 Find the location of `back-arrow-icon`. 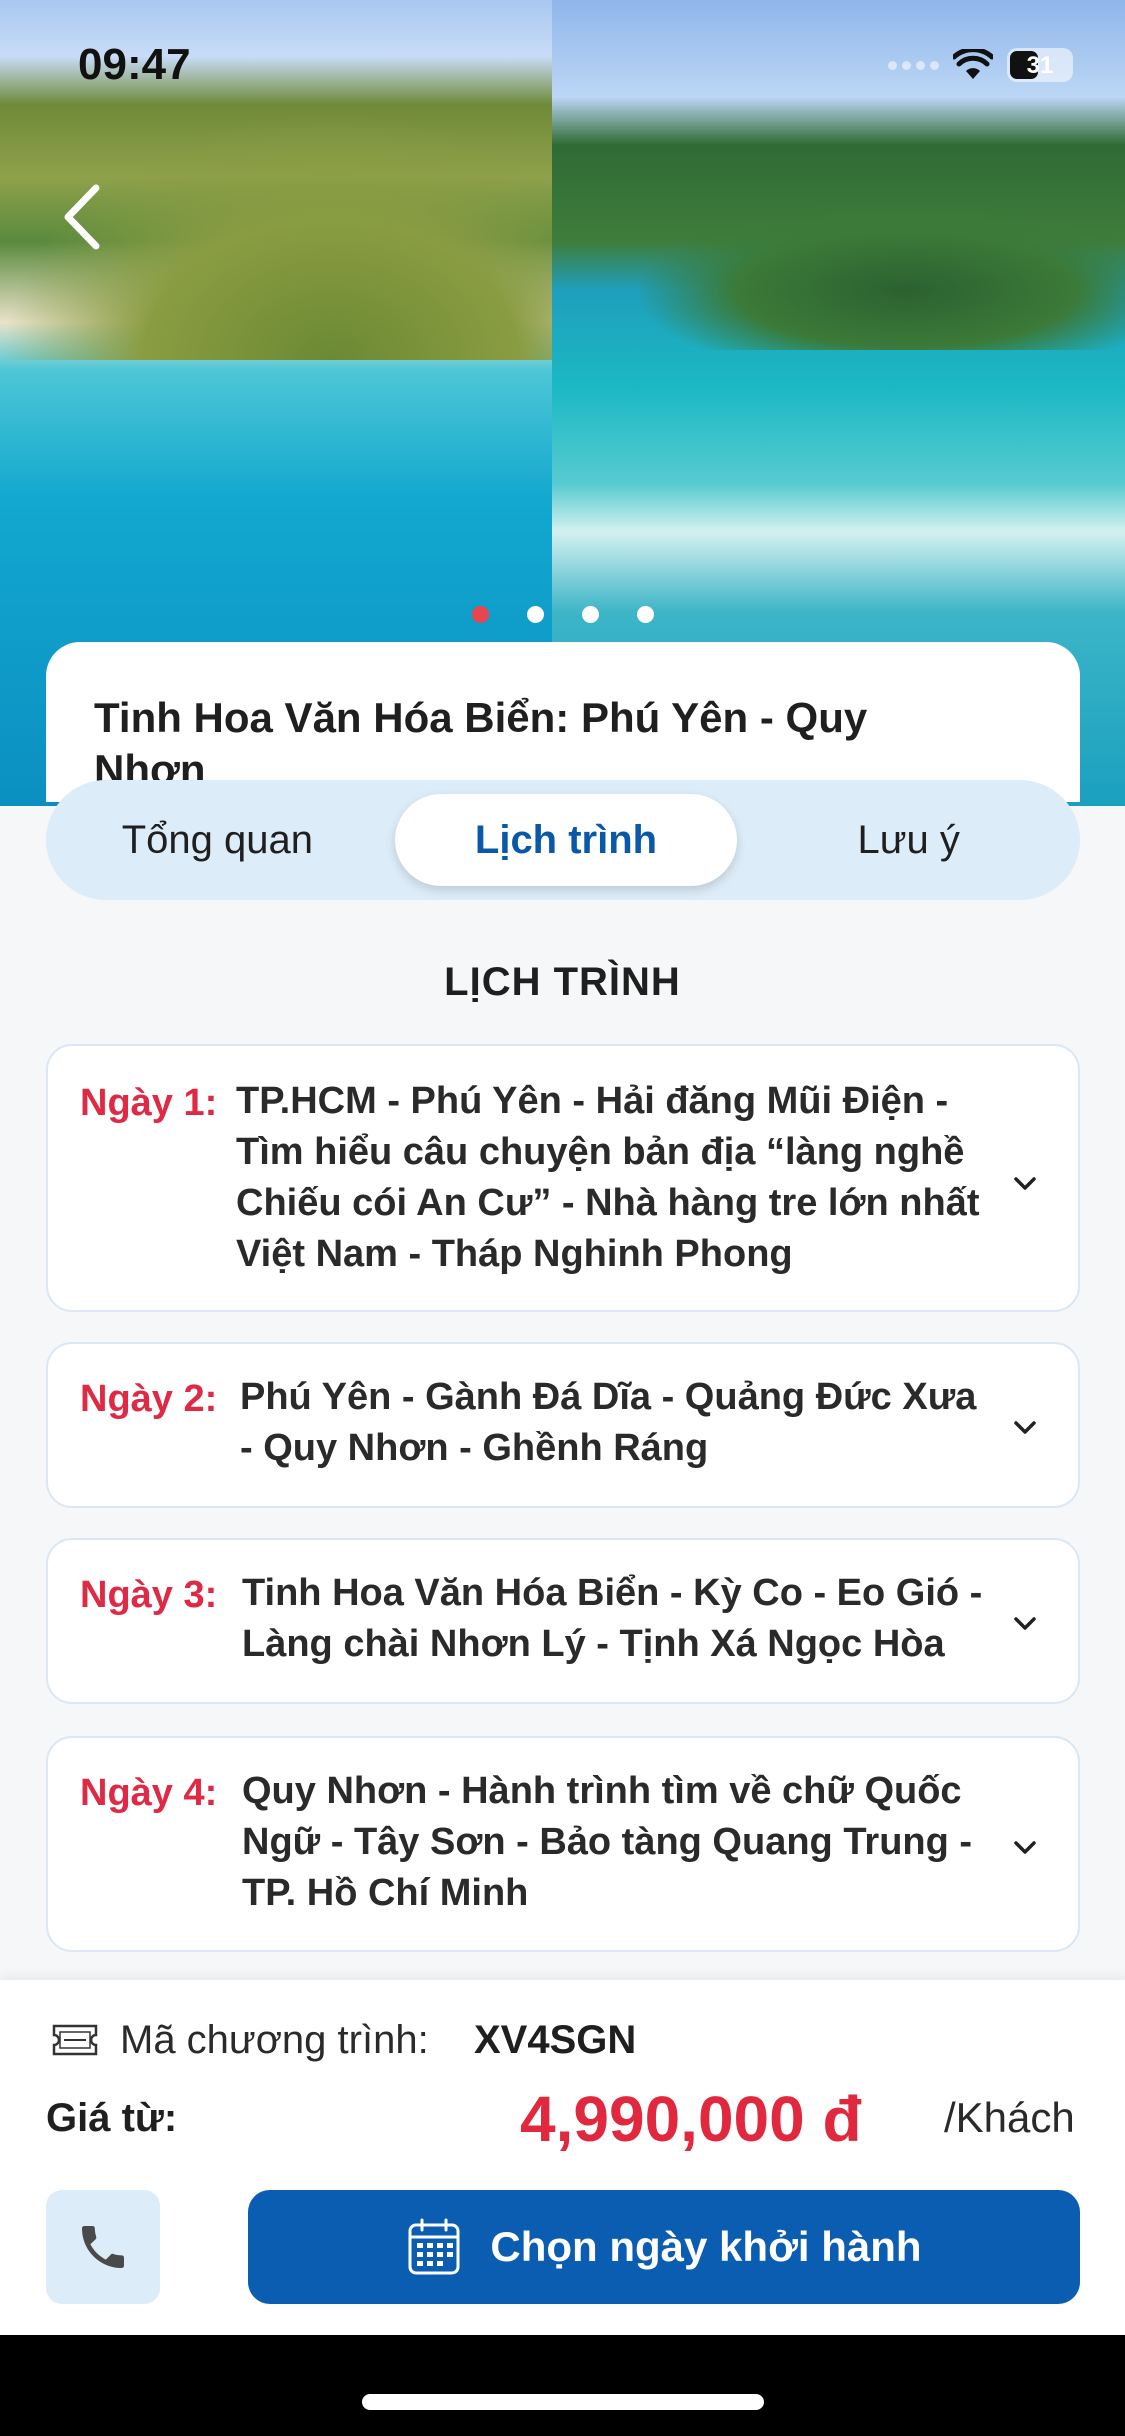

back-arrow-icon is located at coordinates (82, 217).